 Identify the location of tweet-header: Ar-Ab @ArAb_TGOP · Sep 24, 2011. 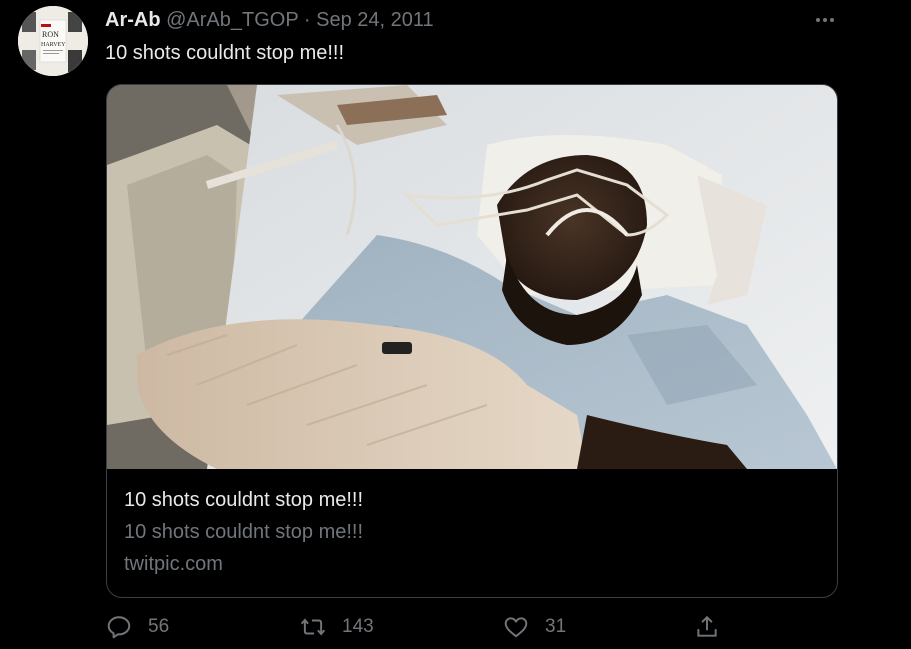
(269, 20).